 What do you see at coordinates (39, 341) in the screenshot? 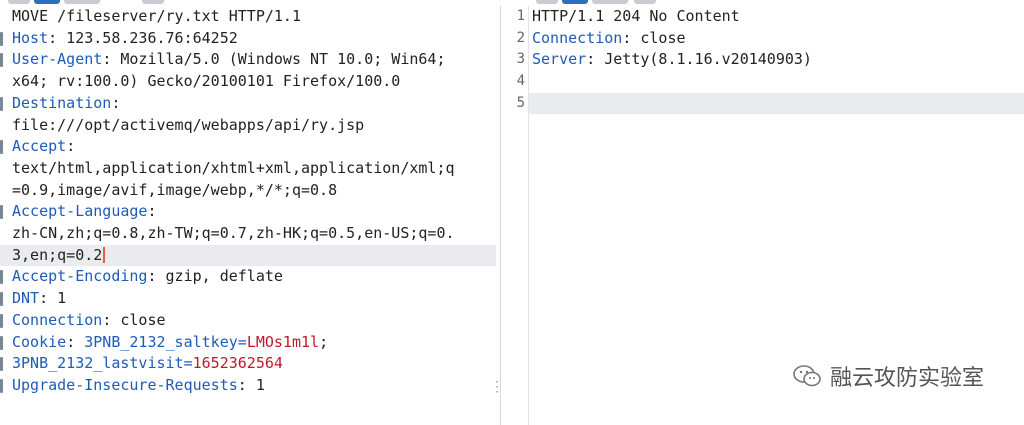
I see `header-name: Cookie` at bounding box center [39, 341].